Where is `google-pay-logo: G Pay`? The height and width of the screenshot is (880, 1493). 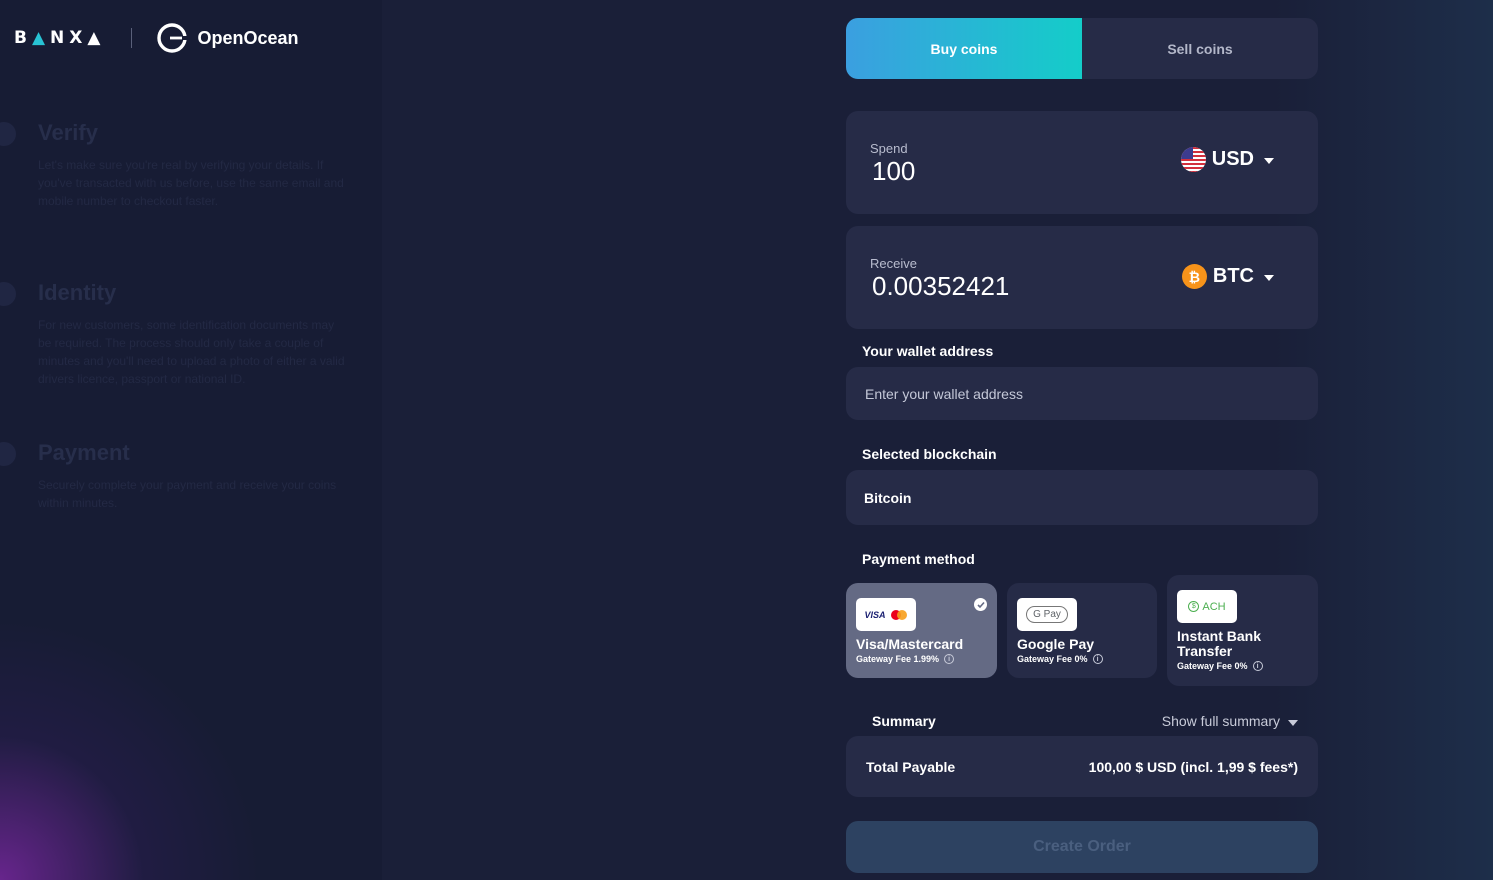
google-pay-logo: G Pay is located at coordinates (1047, 614).